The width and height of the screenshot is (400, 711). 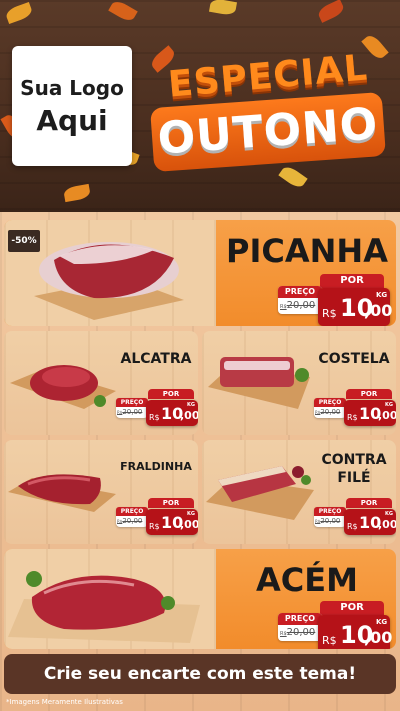 I want to click on logo-text-top: Sua Logo, so click(x=72, y=87).